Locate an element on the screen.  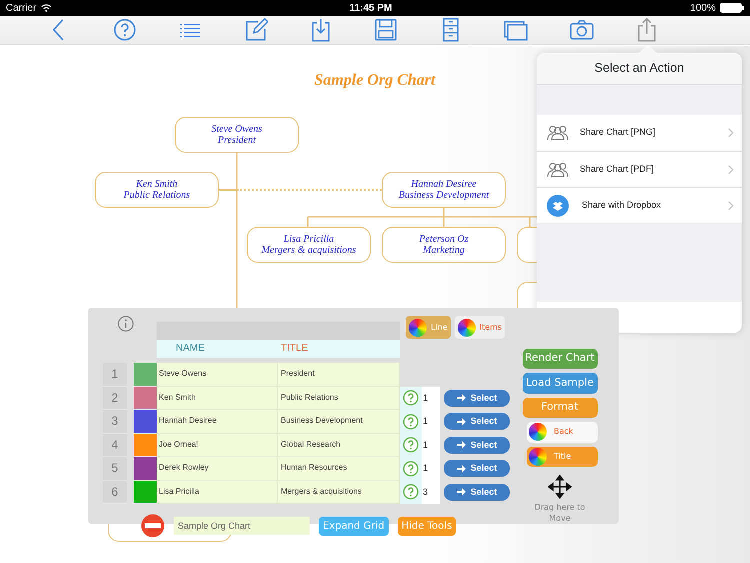
column-header: NAME is located at coordinates (217, 349).